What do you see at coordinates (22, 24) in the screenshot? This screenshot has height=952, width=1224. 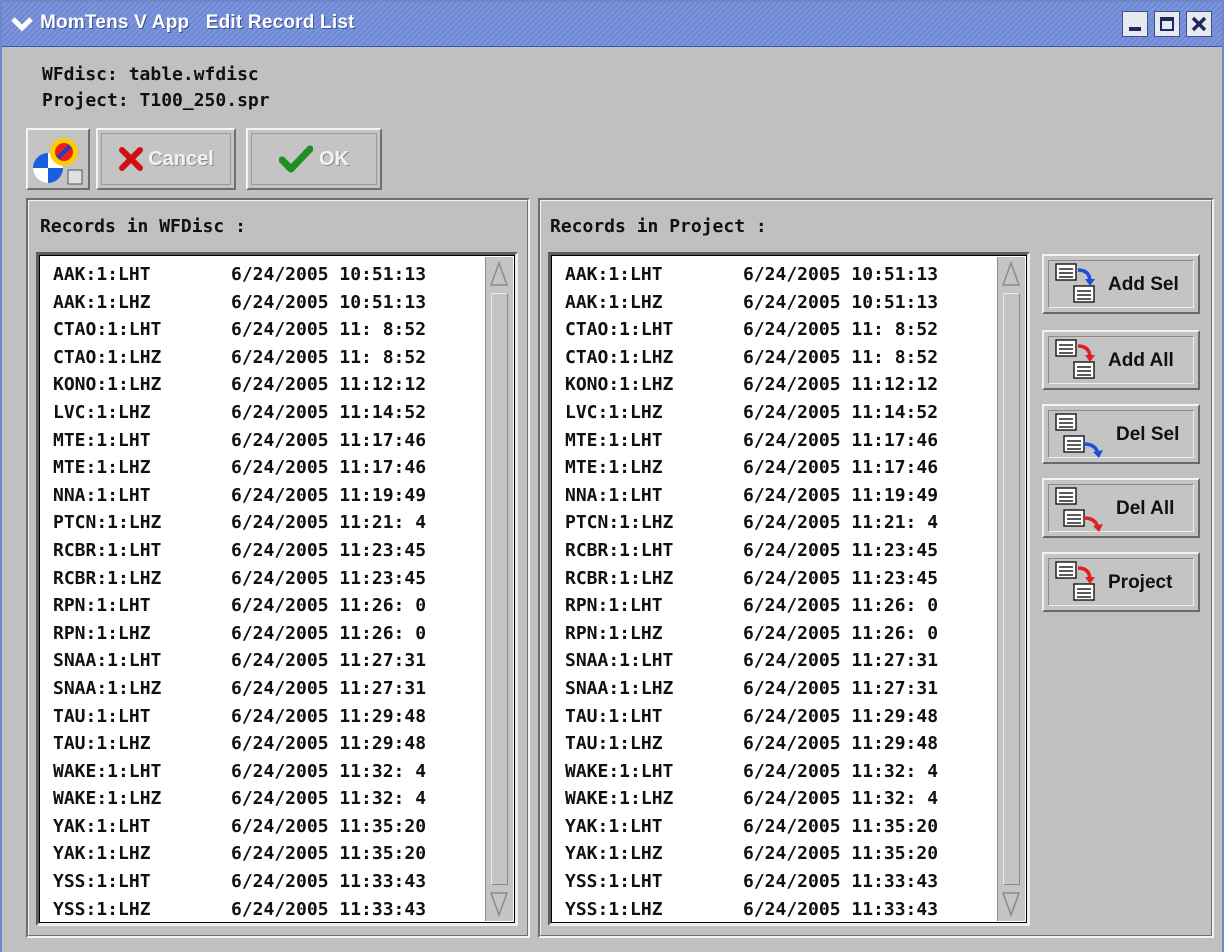 I see `window-menu-chevron-icon` at bounding box center [22, 24].